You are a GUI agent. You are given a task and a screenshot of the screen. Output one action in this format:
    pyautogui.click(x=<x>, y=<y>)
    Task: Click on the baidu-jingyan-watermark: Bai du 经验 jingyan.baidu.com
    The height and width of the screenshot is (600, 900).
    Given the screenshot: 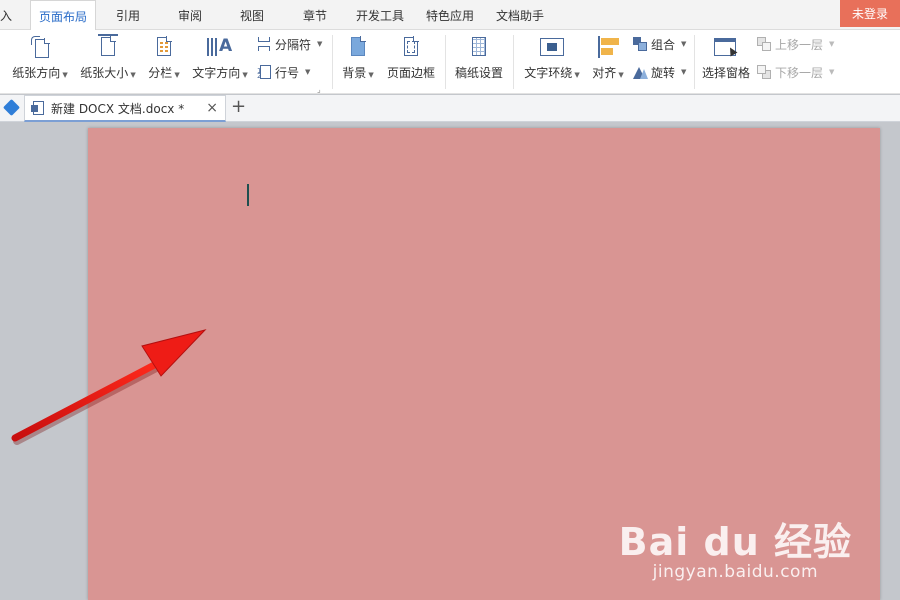 What is the action you would take?
    pyautogui.click(x=735, y=546)
    